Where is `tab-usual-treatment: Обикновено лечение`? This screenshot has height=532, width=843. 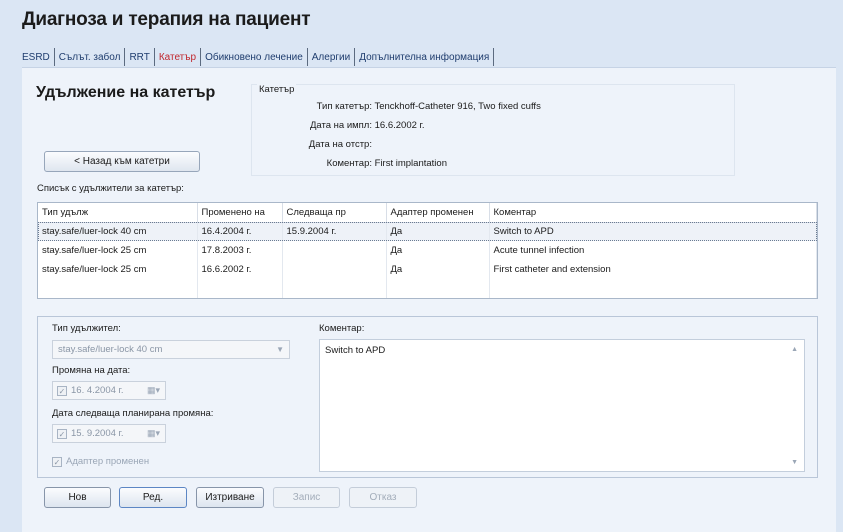
tab-usual-treatment: Обикновено лечение is located at coordinates (254, 57).